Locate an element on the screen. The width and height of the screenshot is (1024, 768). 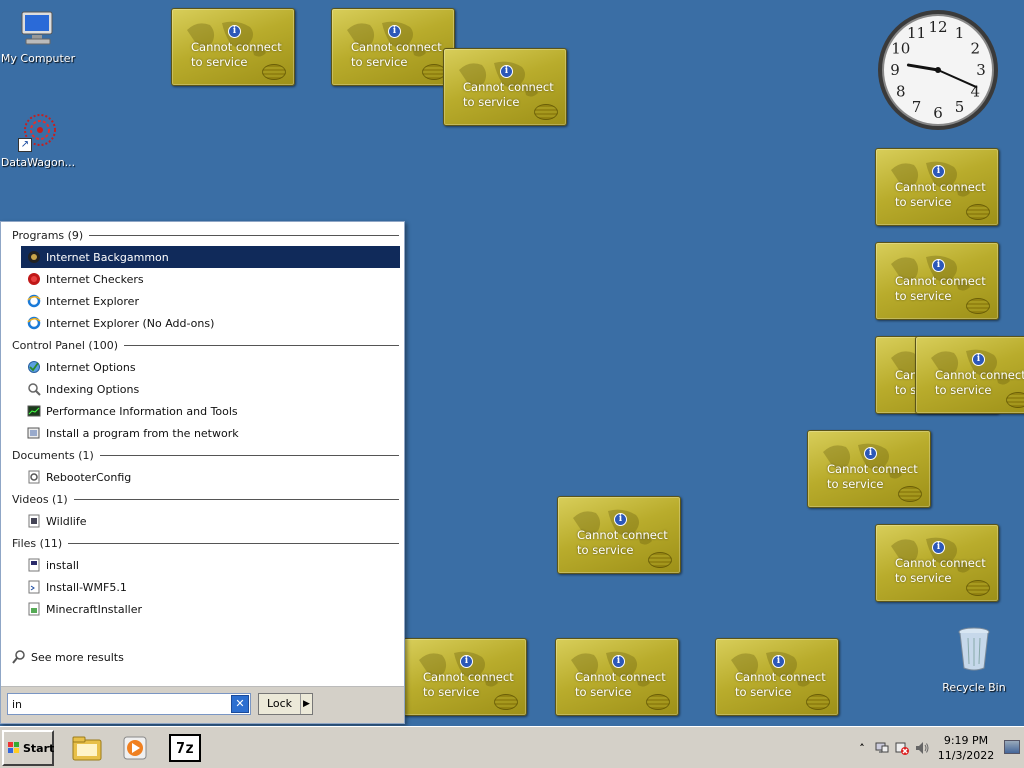
result-item: Internet Options is located at coordinates (210, 367).